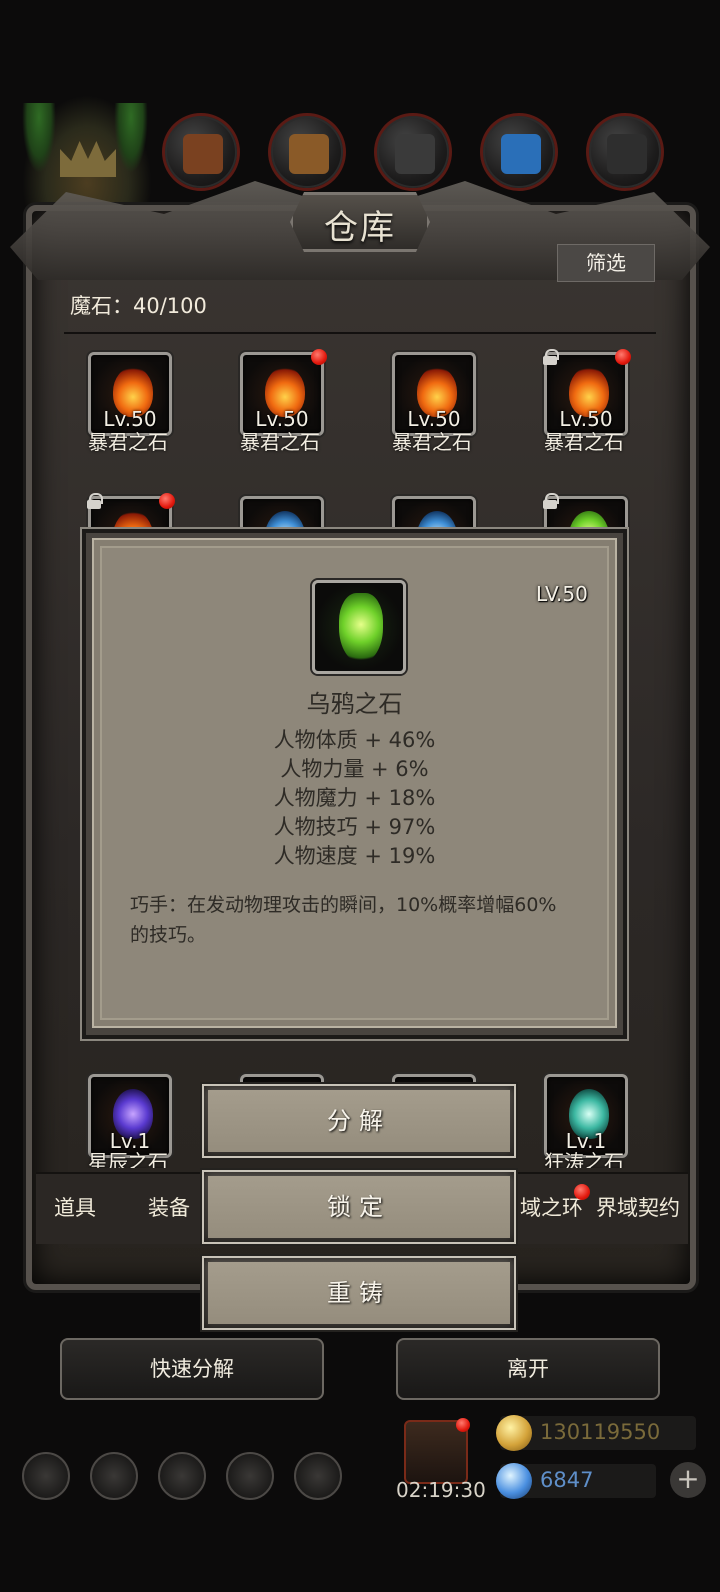  I want to click on plank-material-icon, so click(307, 152).